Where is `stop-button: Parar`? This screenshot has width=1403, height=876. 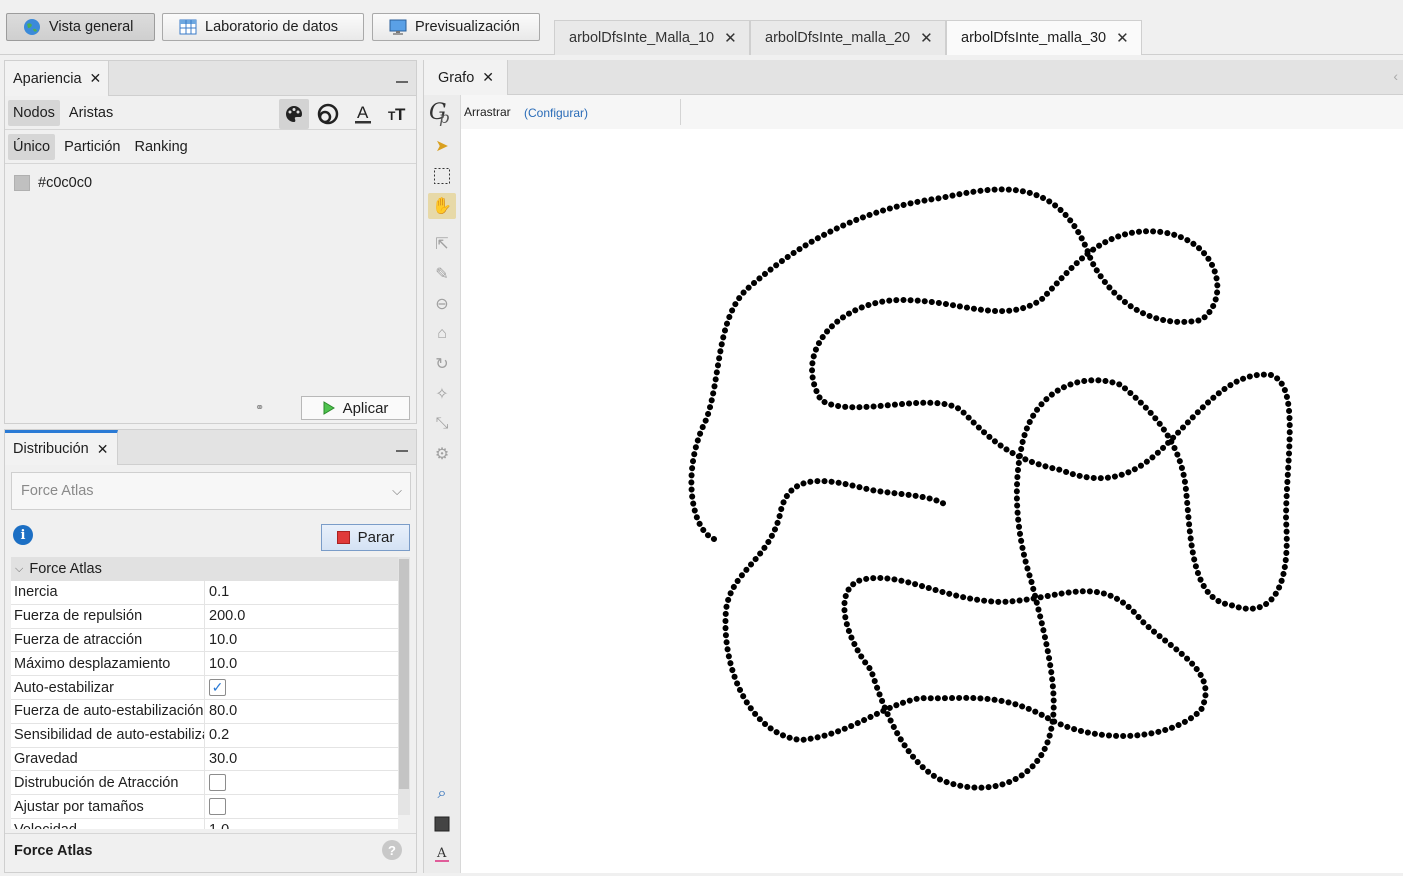
stop-button: Parar is located at coordinates (365, 537).